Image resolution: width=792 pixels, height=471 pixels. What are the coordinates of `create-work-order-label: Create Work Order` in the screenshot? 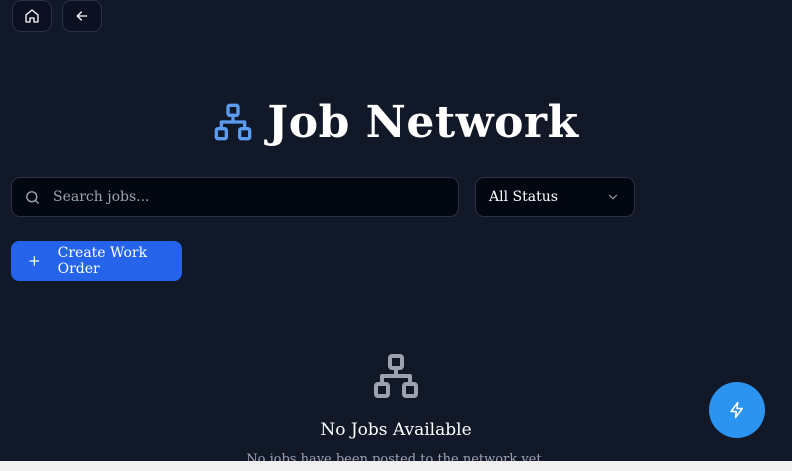 It's located at (102, 261).